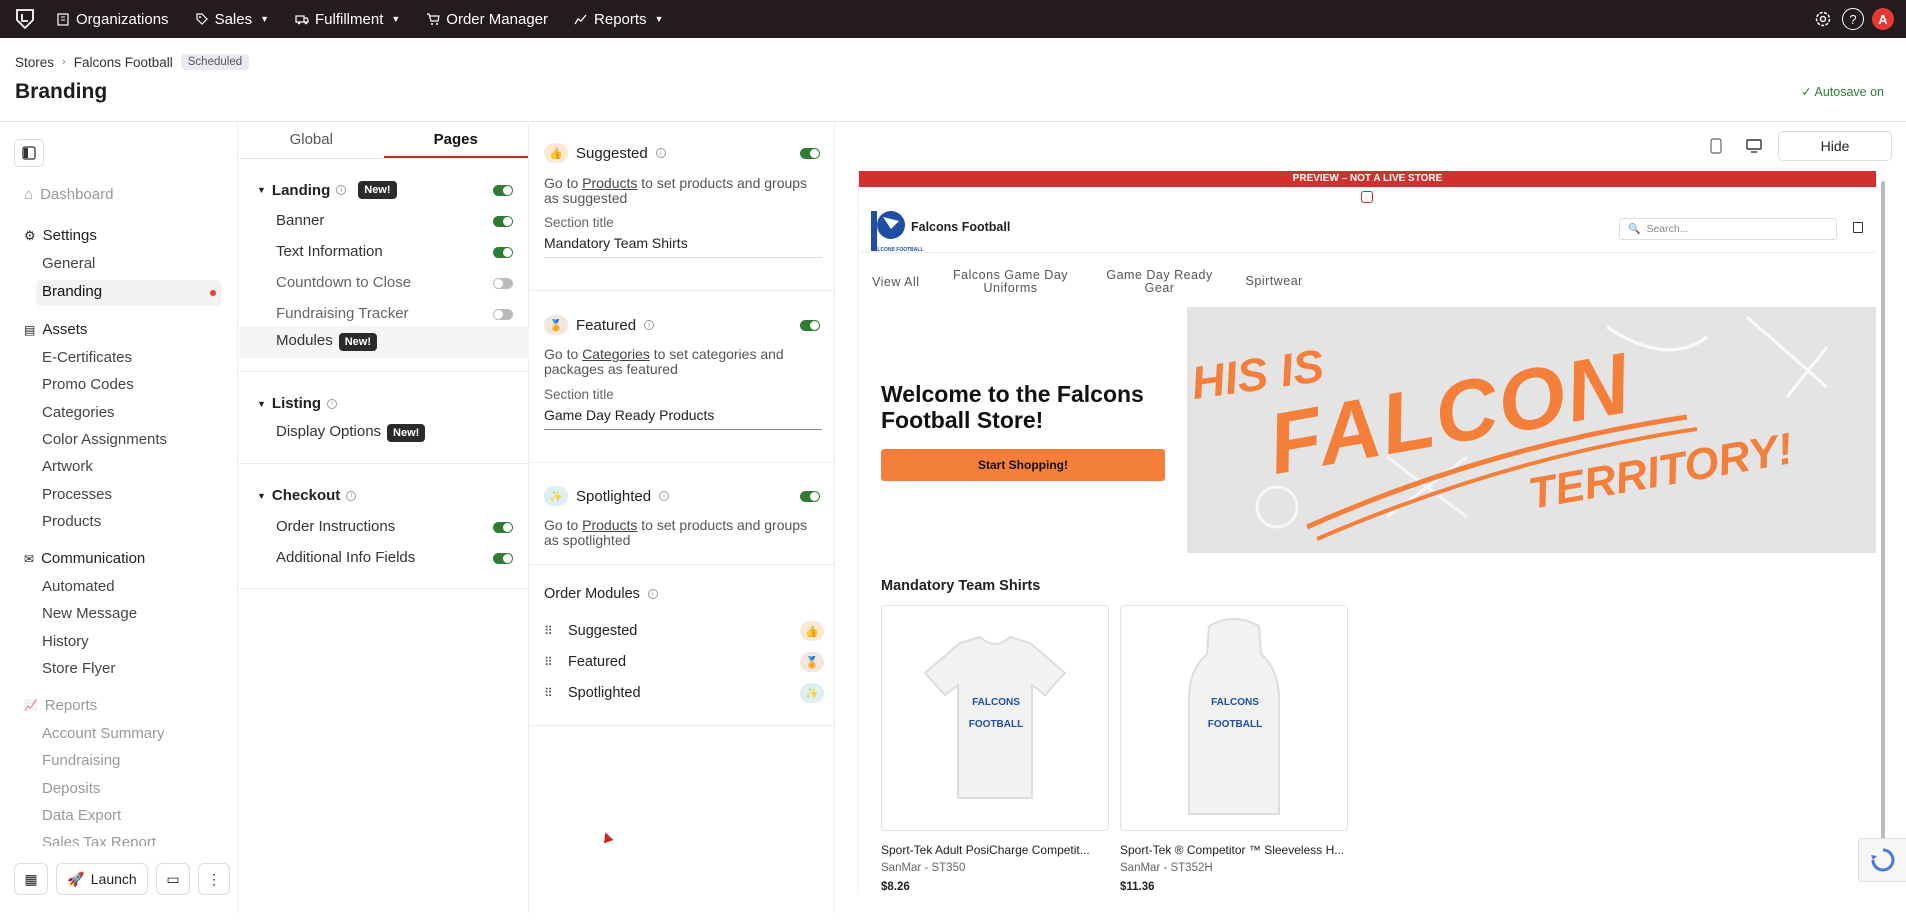 The image size is (1906, 920). I want to click on section-title-input: Game Day Ready Products, so click(683, 418).